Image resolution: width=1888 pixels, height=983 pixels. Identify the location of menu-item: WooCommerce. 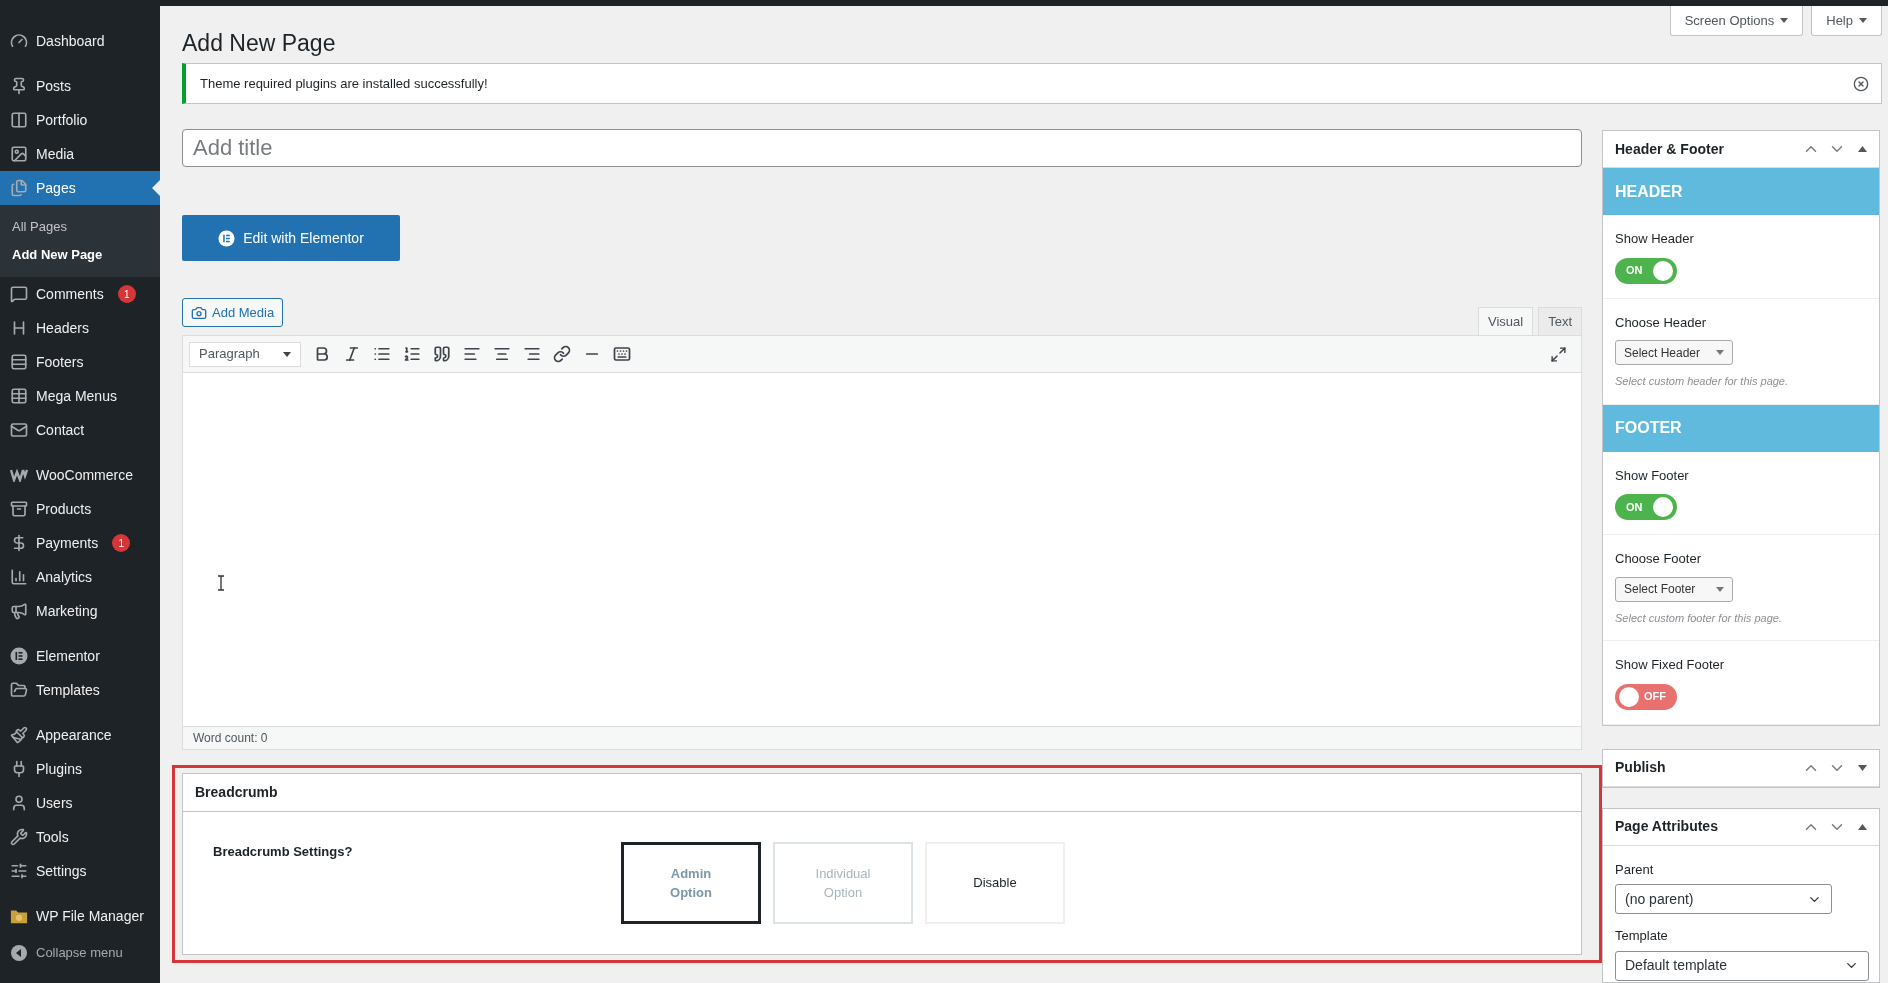
(80, 475).